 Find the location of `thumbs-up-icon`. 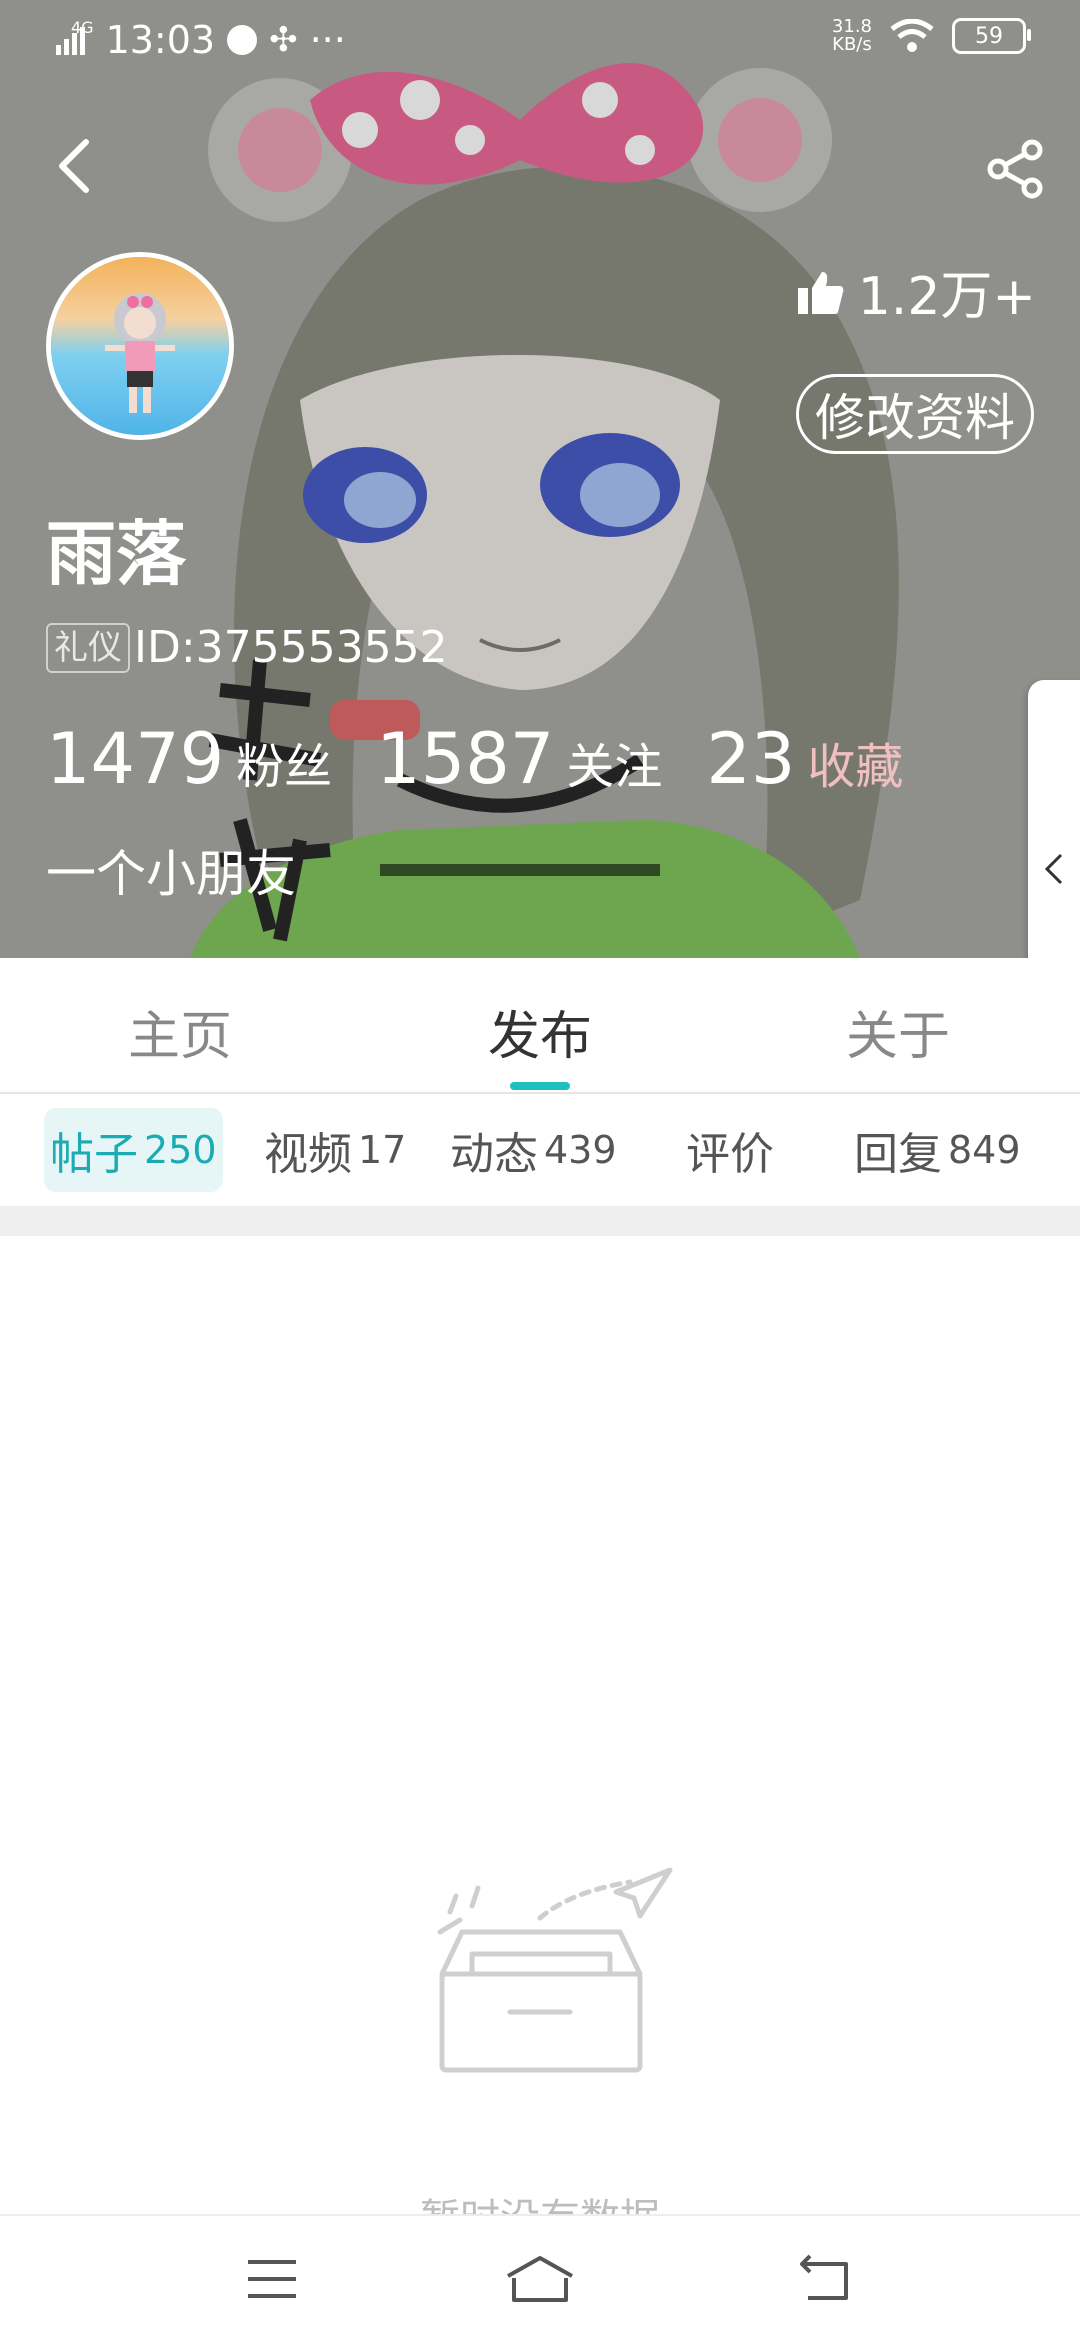

thumbs-up-icon is located at coordinates (820, 292).